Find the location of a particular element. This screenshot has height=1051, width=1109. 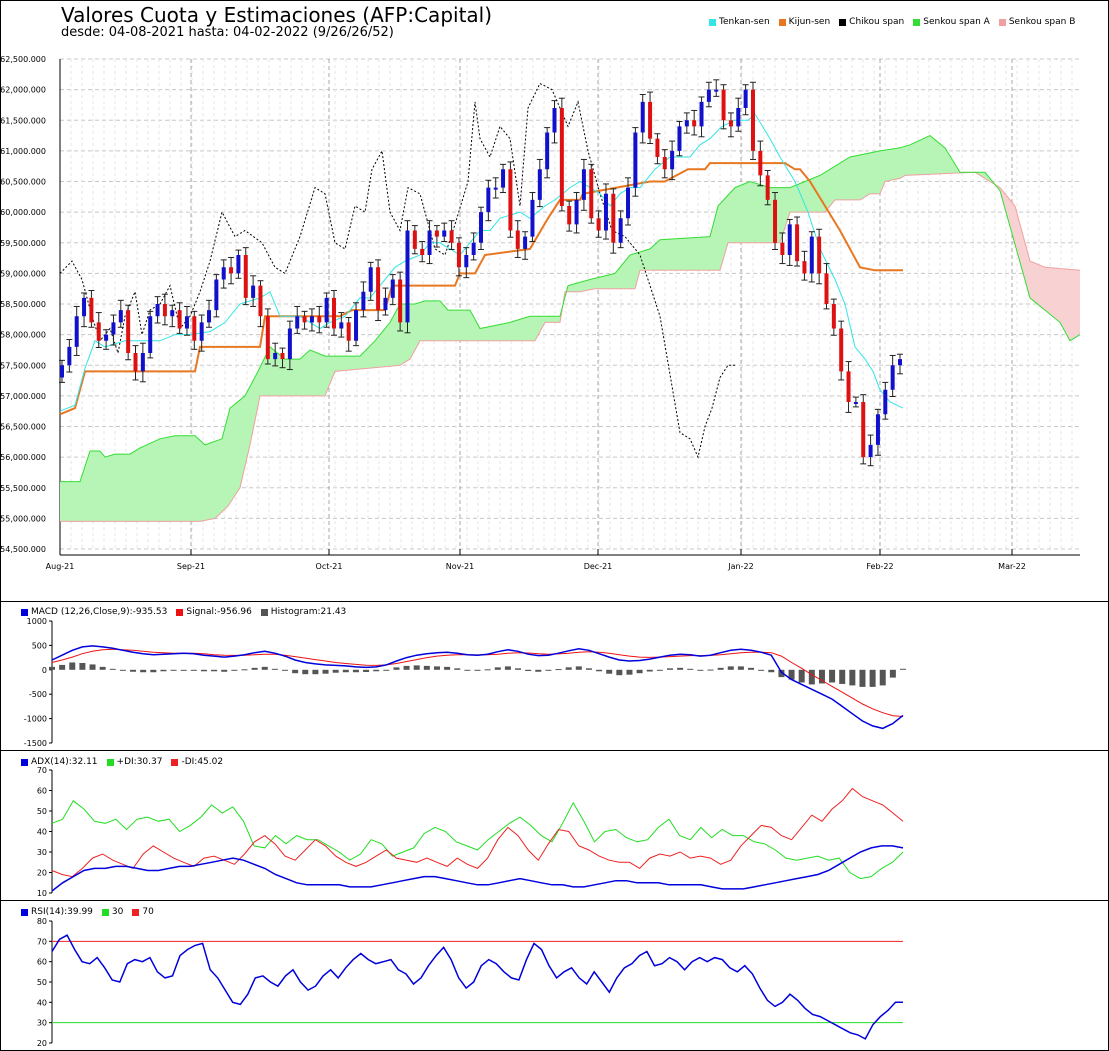

price-x-tick-label: Feb-22 is located at coordinates (879, 566).